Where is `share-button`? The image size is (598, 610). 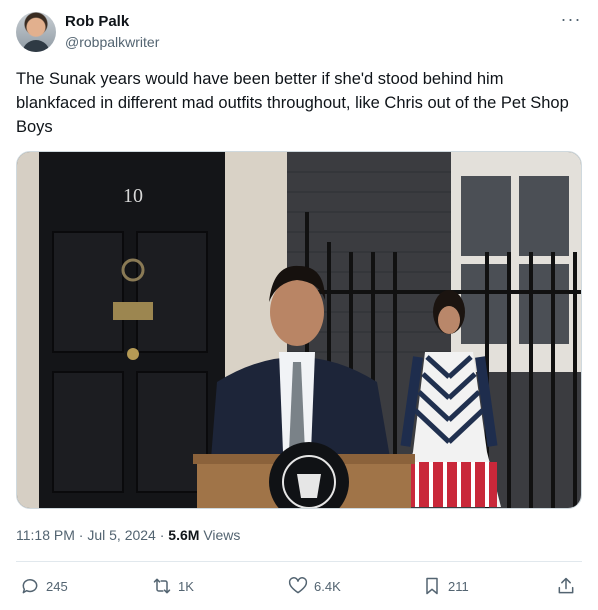
share-button is located at coordinates (569, 586).